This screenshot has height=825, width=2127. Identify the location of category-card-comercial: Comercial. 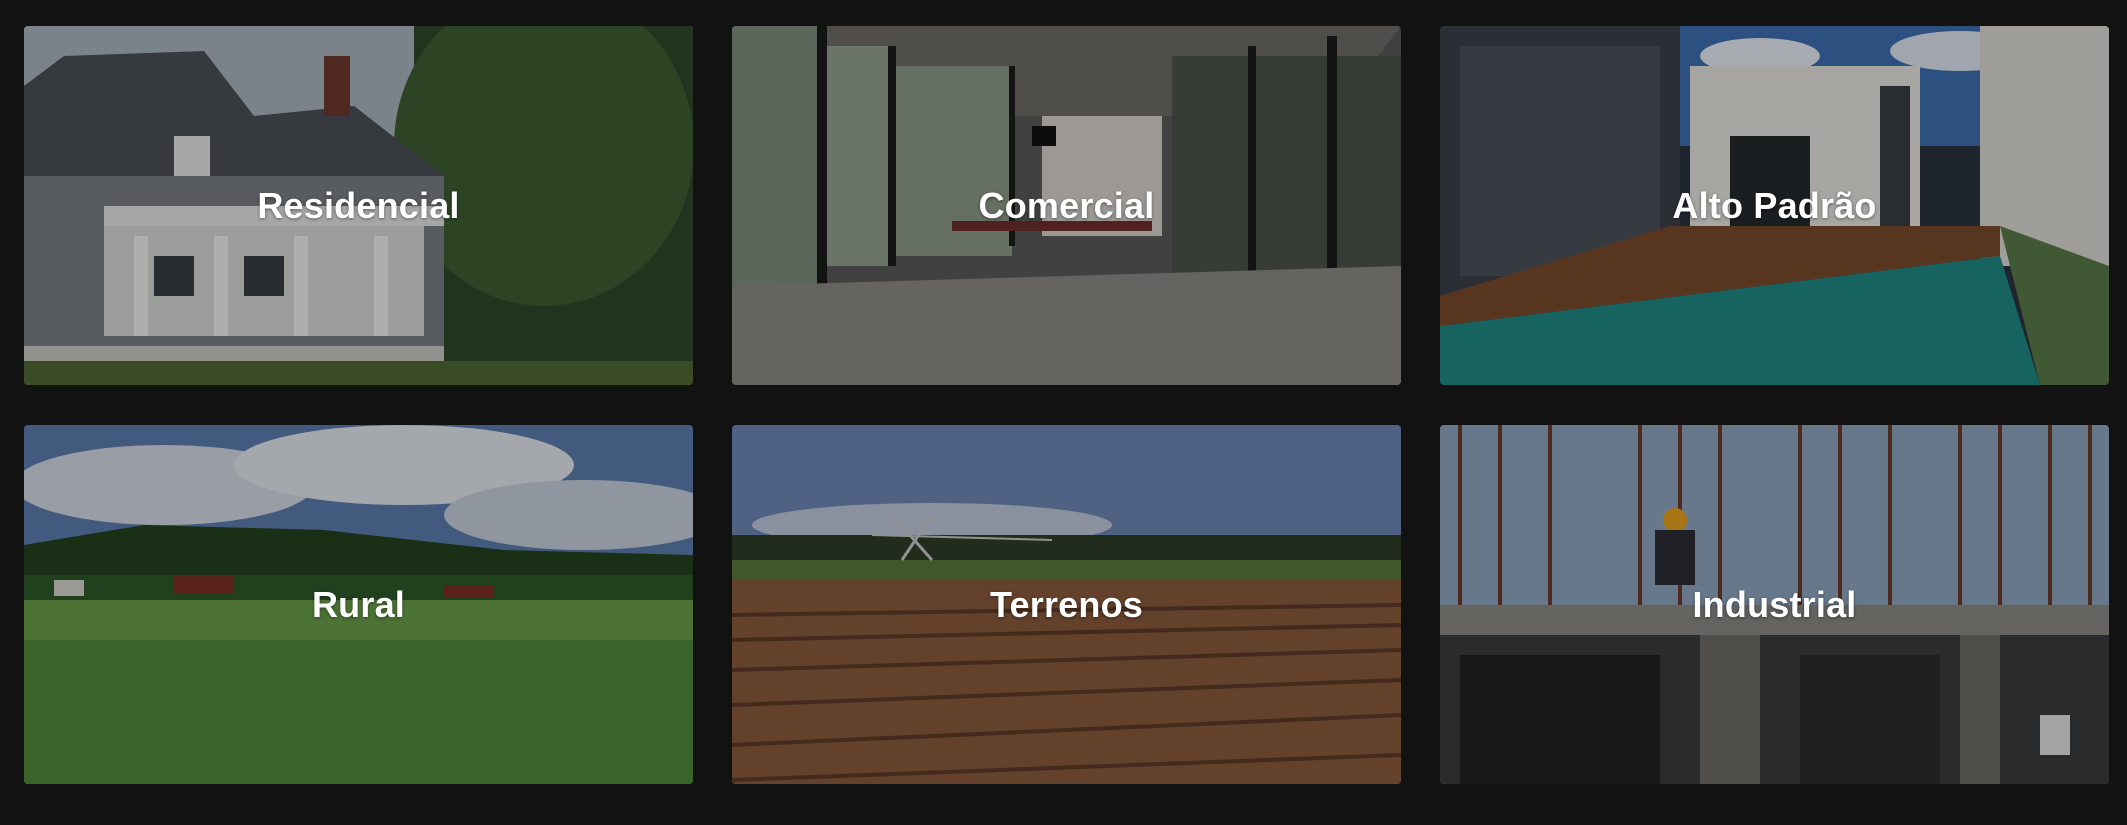
(1066, 205).